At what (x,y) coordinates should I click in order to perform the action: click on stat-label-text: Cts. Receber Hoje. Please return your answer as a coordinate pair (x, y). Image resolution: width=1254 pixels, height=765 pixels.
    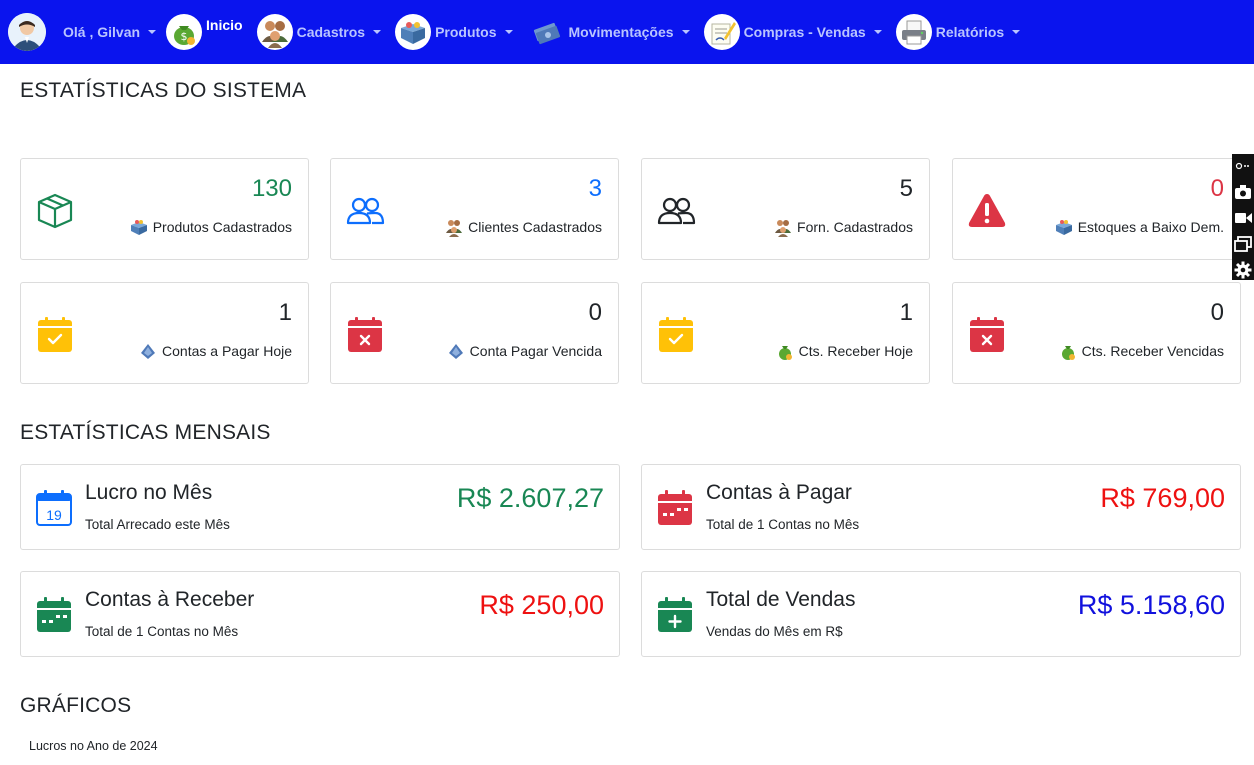
    Looking at the image, I should click on (855, 351).